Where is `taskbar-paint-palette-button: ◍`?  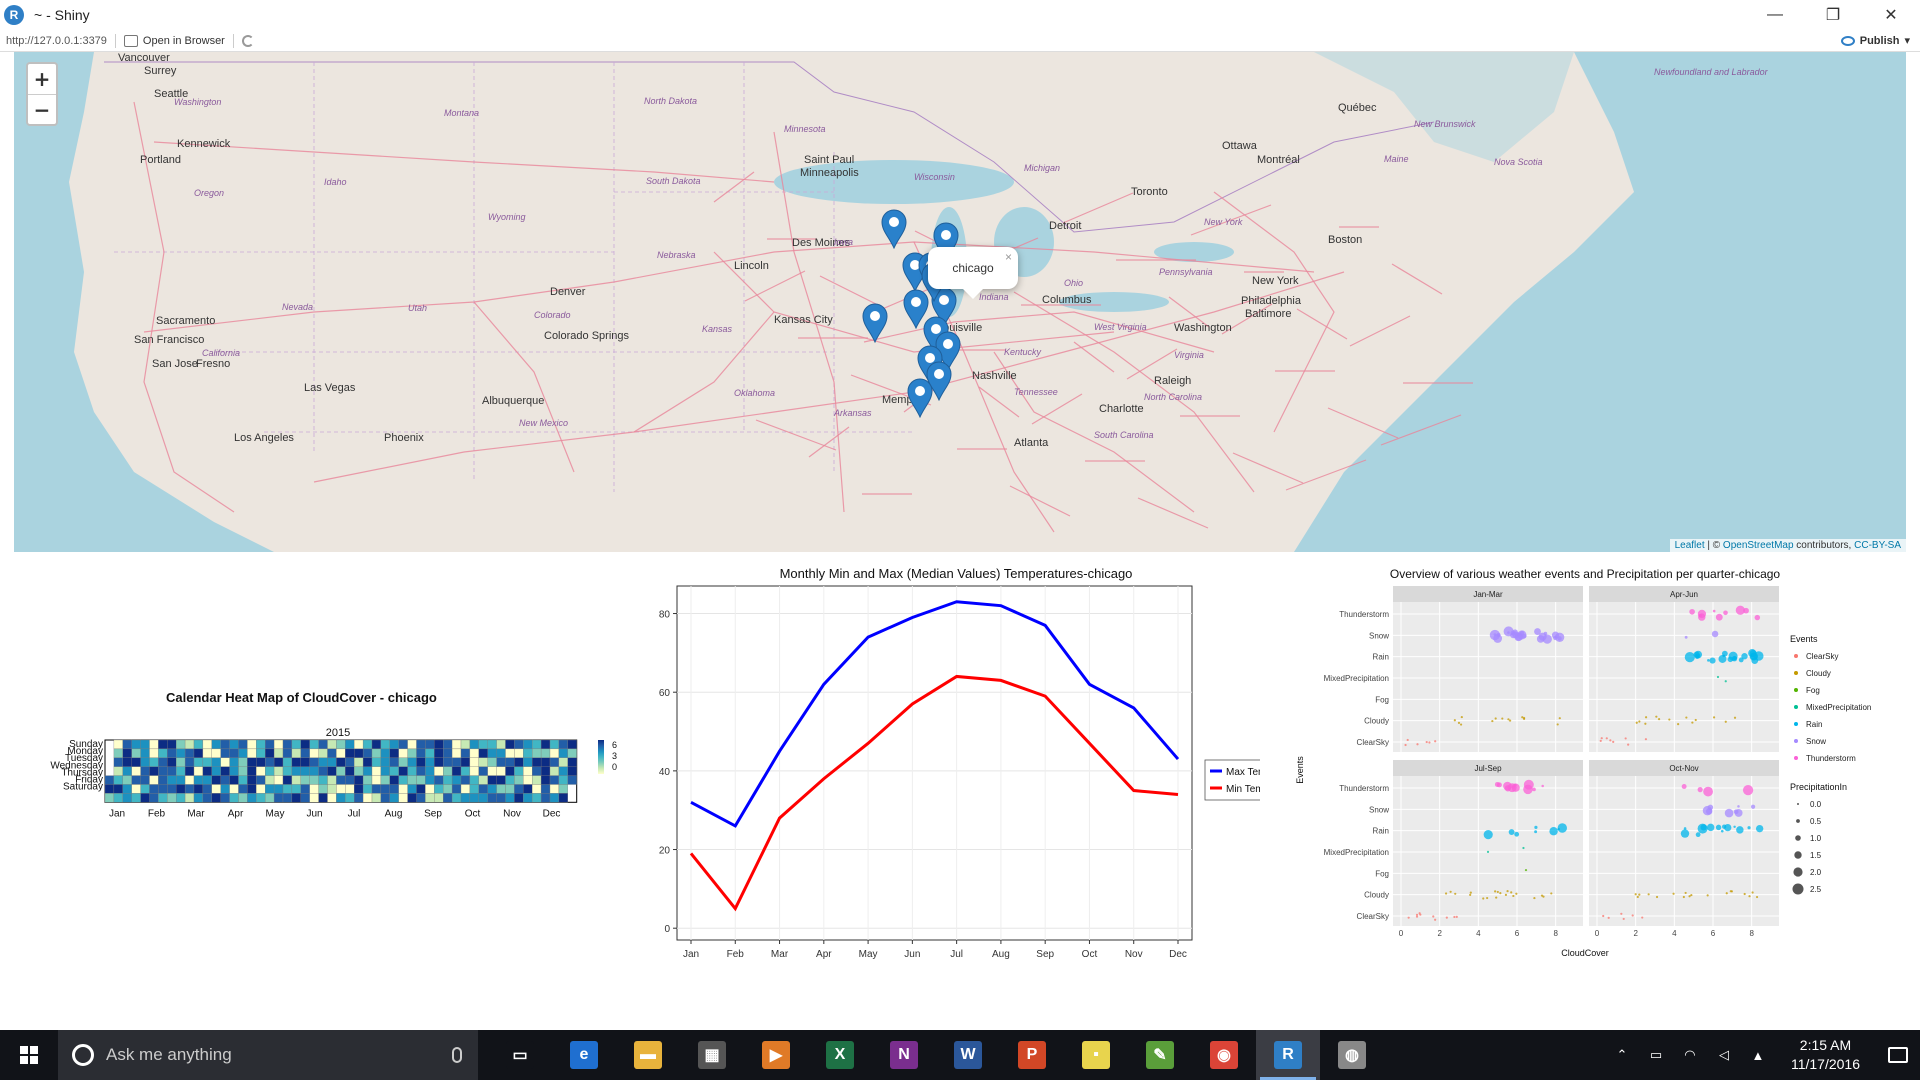 taskbar-paint-palette-button: ◍ is located at coordinates (1352, 1055).